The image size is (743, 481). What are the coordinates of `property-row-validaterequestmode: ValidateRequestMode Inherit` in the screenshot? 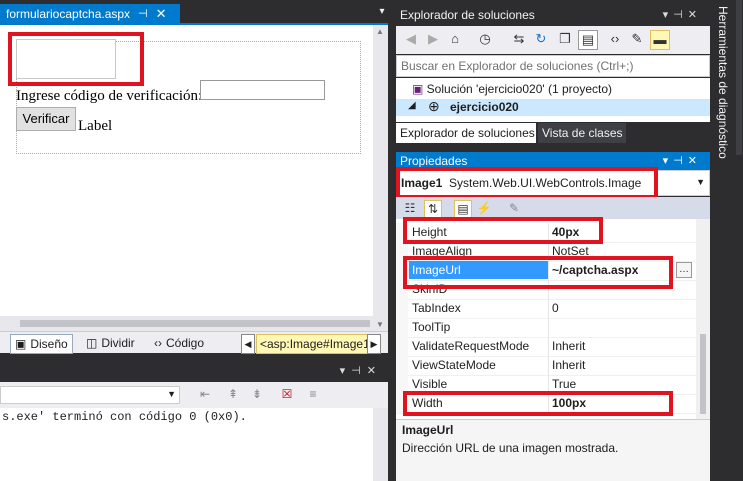 It's located at (546, 347).